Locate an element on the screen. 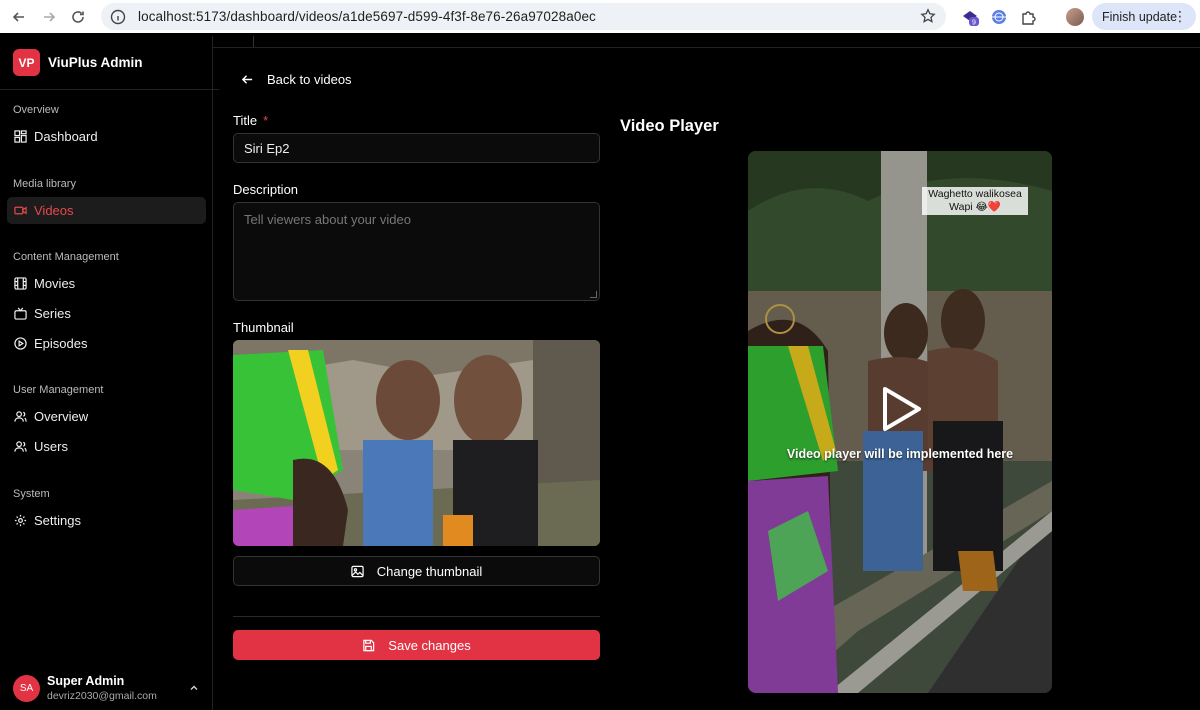 The height and width of the screenshot is (710, 1200). video-player-title: Video Player is located at coordinates (669, 126).